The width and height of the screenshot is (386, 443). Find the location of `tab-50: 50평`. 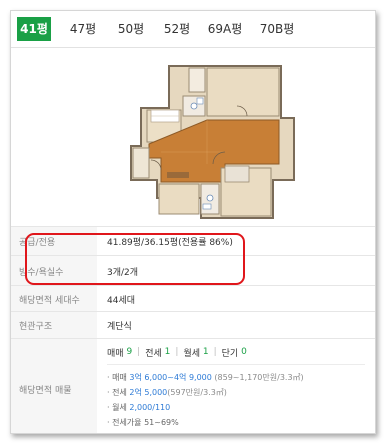

tab-50: 50평 is located at coordinates (131, 29).